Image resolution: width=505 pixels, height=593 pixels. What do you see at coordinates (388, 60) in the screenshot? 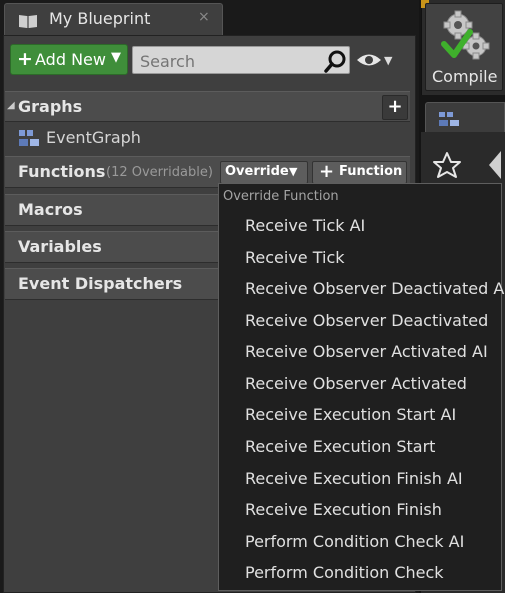
I see `view-options-chevron-icon: ▼` at bounding box center [388, 60].